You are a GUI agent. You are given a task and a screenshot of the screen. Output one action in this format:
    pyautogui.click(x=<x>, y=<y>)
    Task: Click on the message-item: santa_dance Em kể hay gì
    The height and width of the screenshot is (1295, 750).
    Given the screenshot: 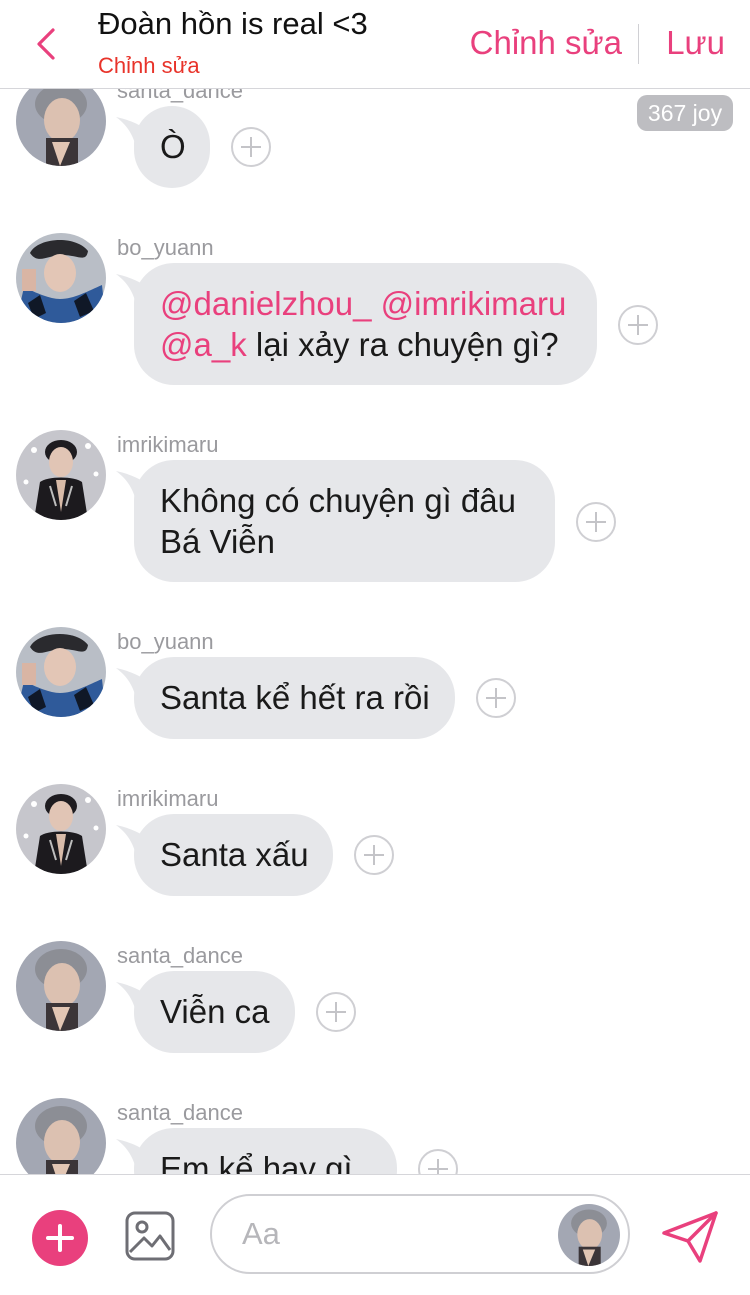 What is the action you would take?
    pyautogui.click(x=375, y=1136)
    